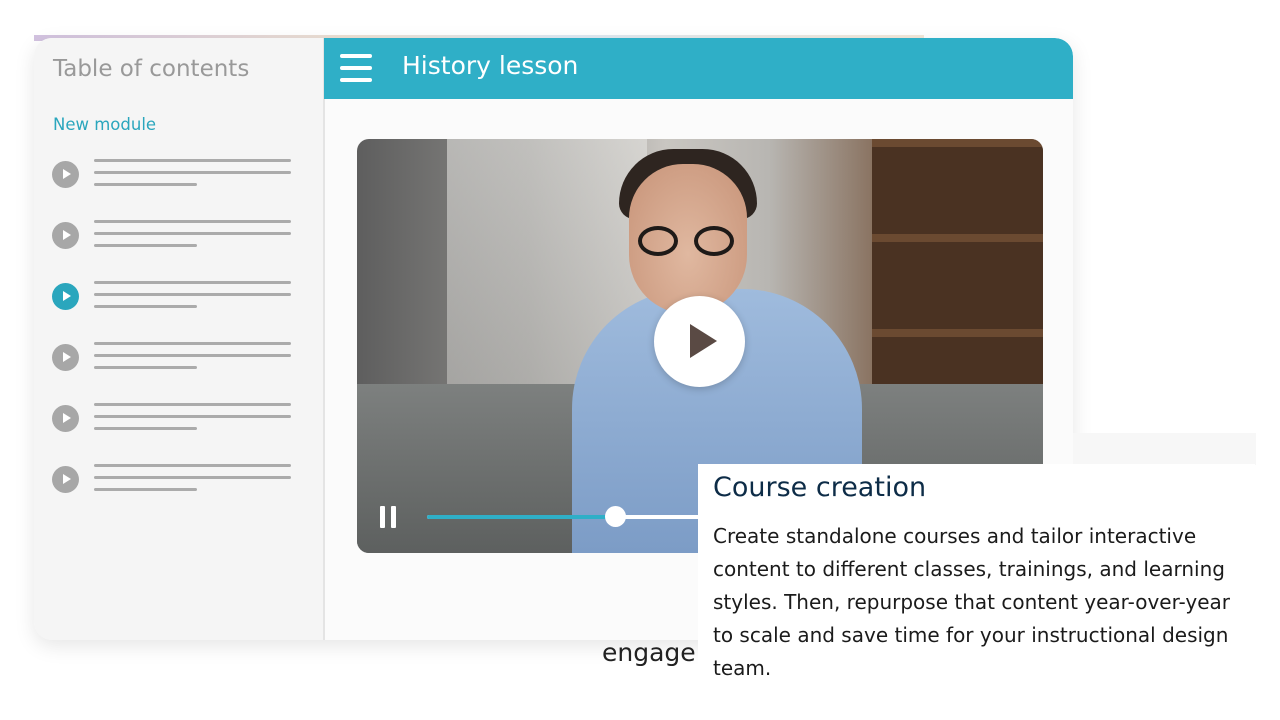  I want to click on lesson-header: History lesson, so click(698, 68).